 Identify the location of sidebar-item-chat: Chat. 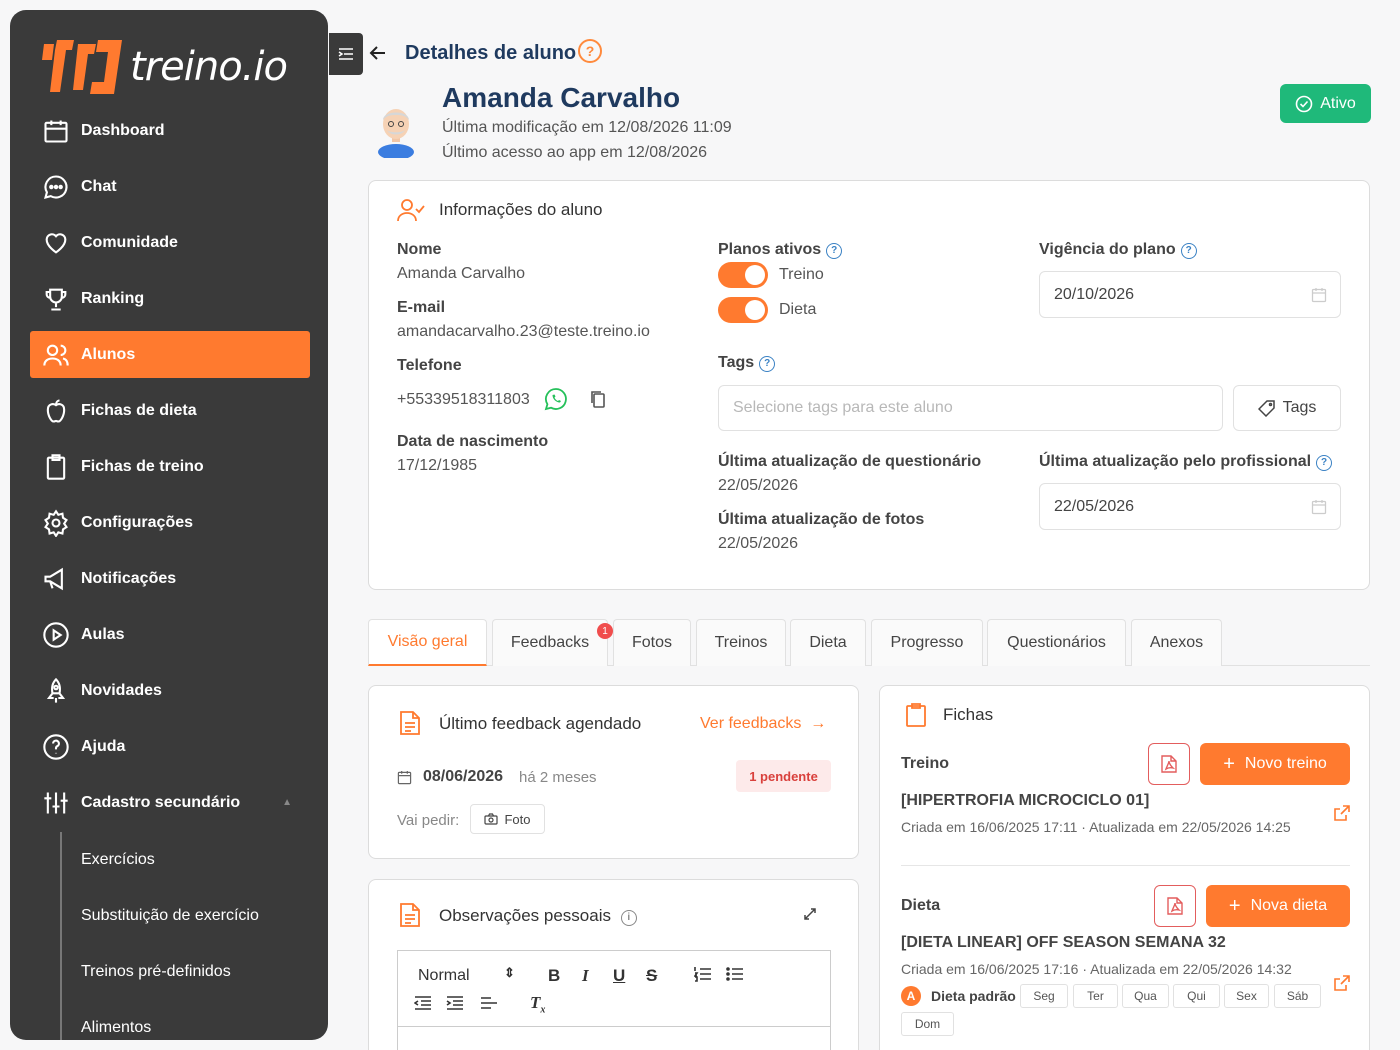
(170, 186).